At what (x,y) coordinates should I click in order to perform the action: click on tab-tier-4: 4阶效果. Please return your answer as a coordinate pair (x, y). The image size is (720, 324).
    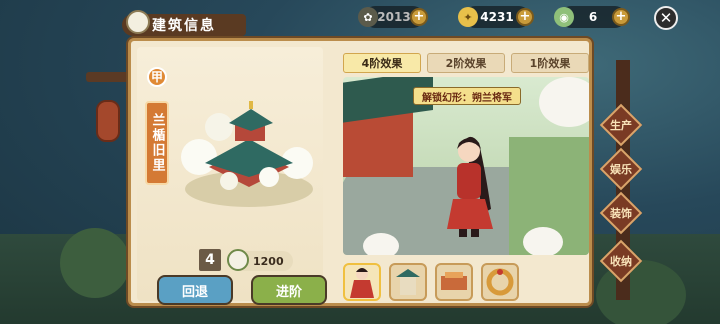
    Looking at the image, I should click on (382, 63).